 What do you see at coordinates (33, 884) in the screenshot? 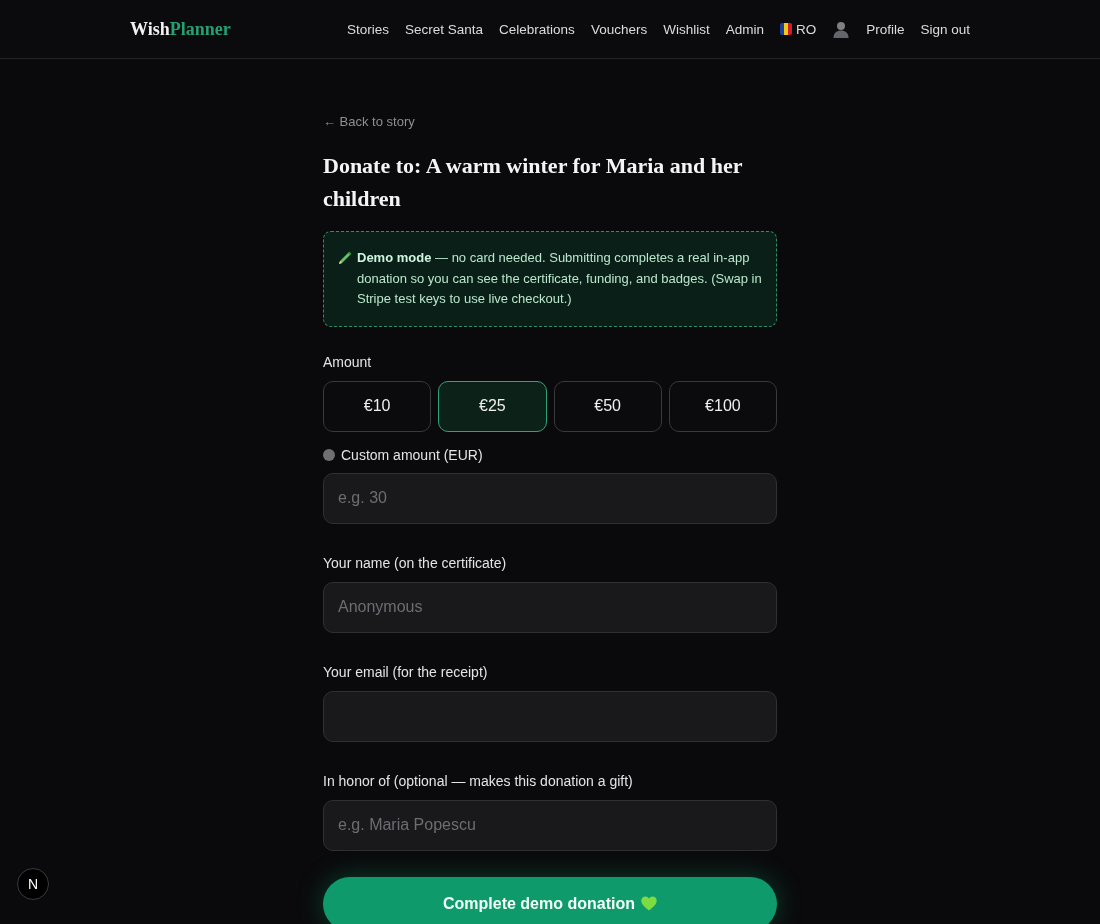
I see `dev-badge: N` at bounding box center [33, 884].